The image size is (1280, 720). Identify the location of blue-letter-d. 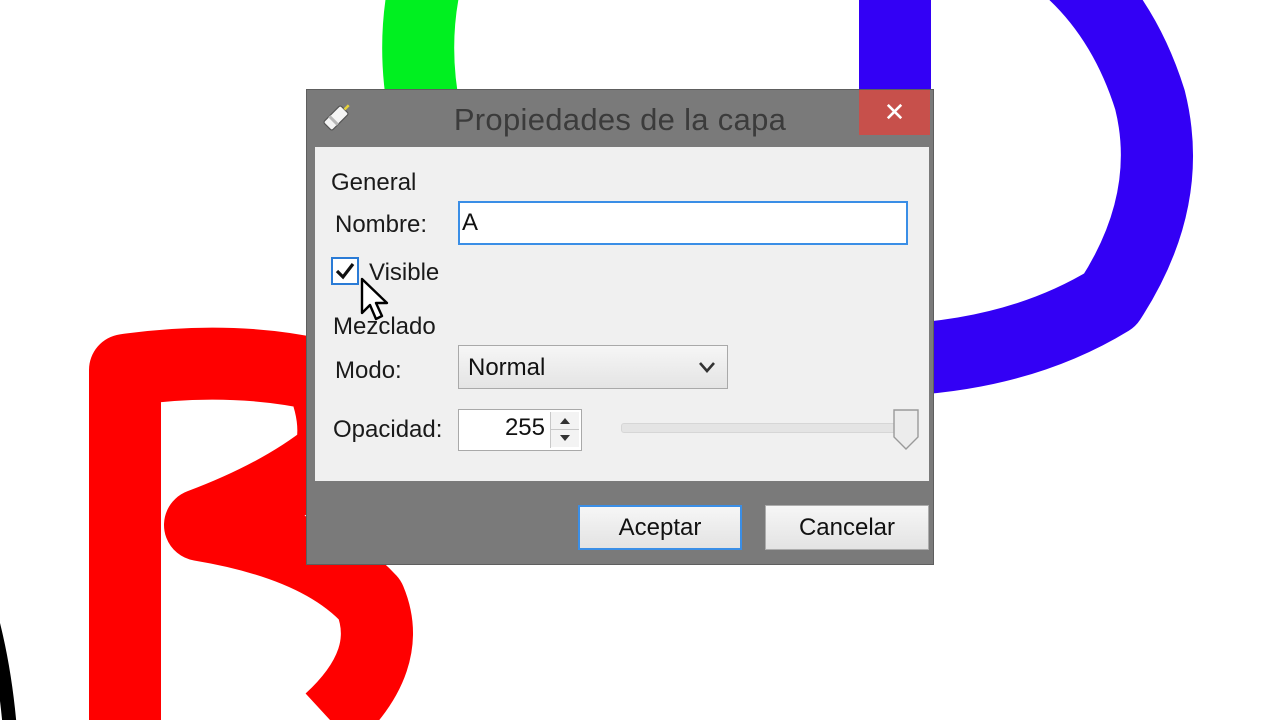
(1026, 198).